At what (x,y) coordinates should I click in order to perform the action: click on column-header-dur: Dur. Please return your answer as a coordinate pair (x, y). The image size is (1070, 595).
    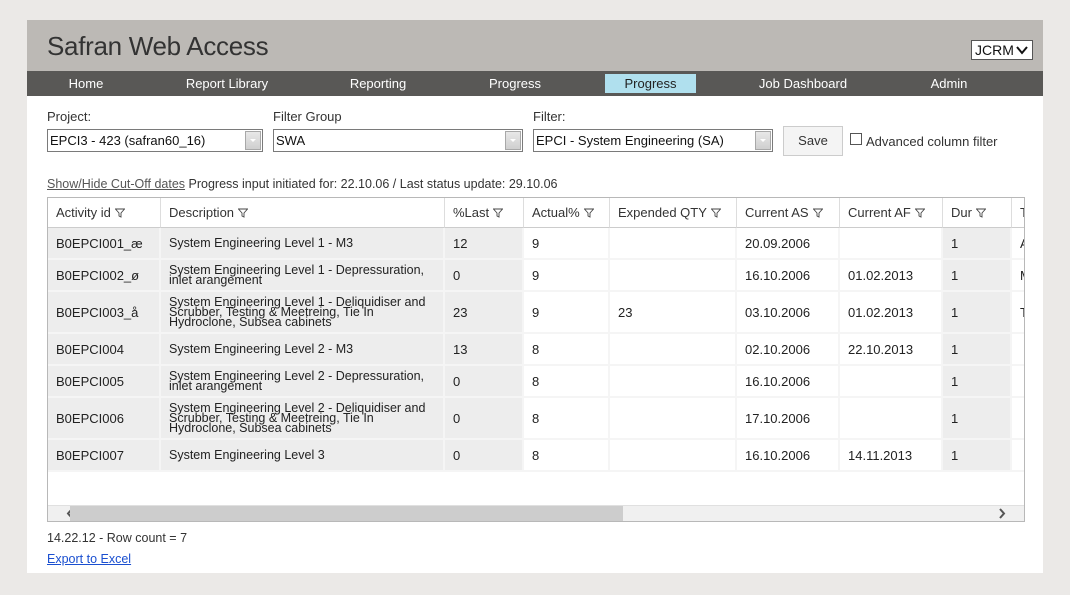
    Looking at the image, I should click on (977, 213).